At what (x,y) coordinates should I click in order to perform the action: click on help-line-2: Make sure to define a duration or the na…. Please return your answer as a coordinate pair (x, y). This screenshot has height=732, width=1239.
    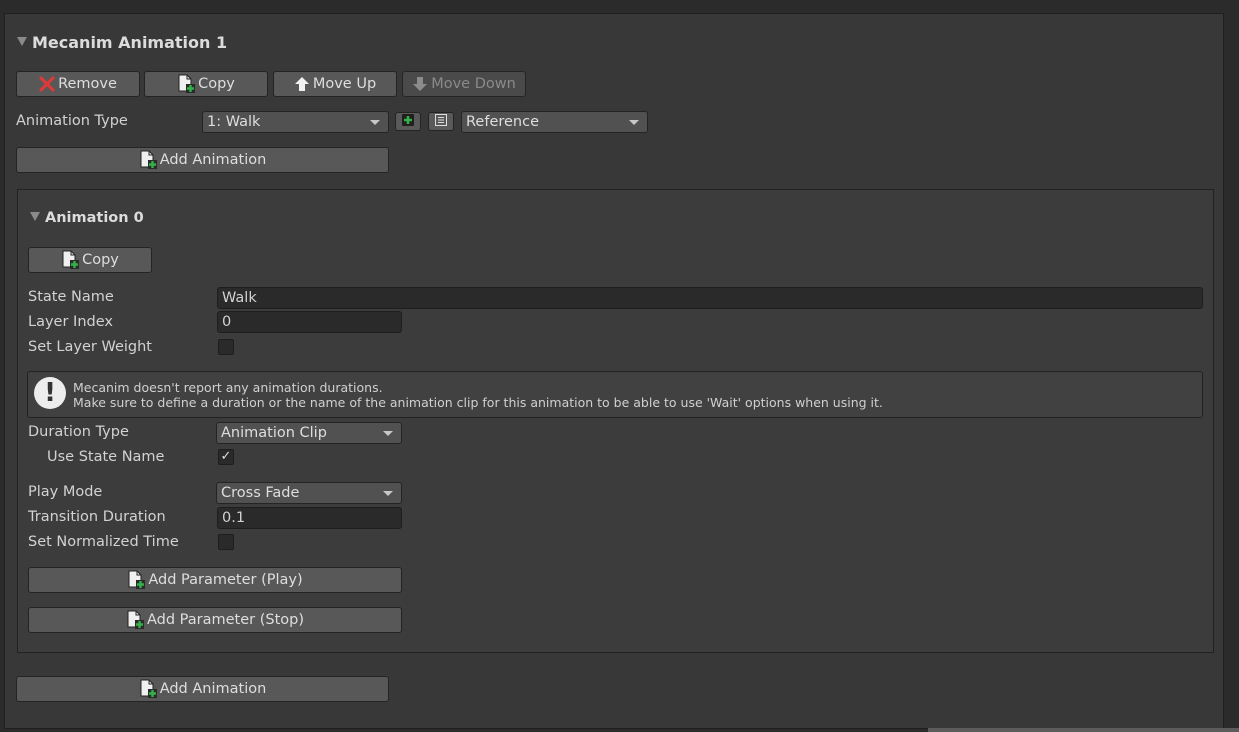
    Looking at the image, I should click on (478, 402).